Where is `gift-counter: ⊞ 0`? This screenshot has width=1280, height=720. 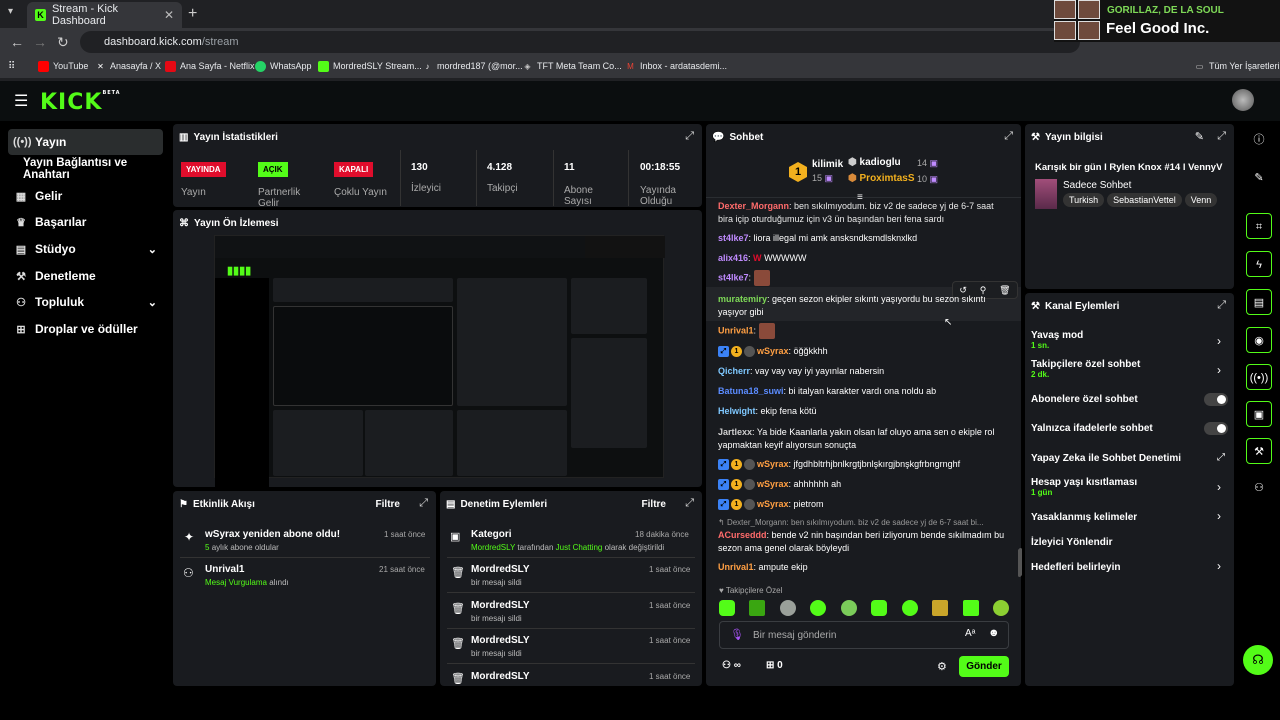 gift-counter: ⊞ 0 is located at coordinates (774, 665).